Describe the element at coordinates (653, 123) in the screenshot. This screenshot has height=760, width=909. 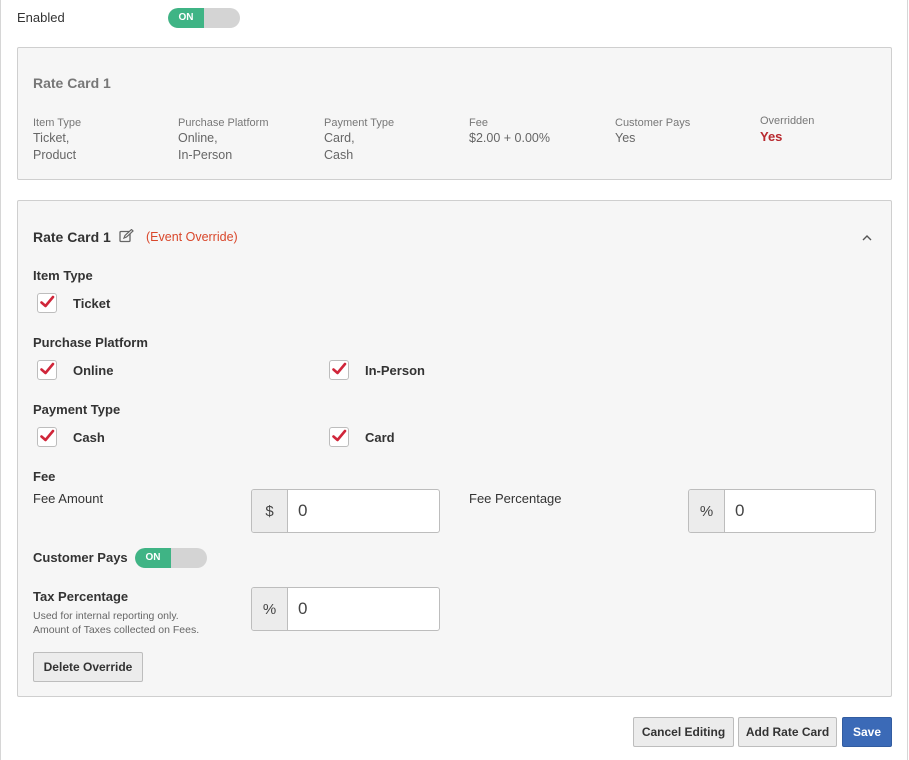
I see `column-header: Customer Pays` at that location.